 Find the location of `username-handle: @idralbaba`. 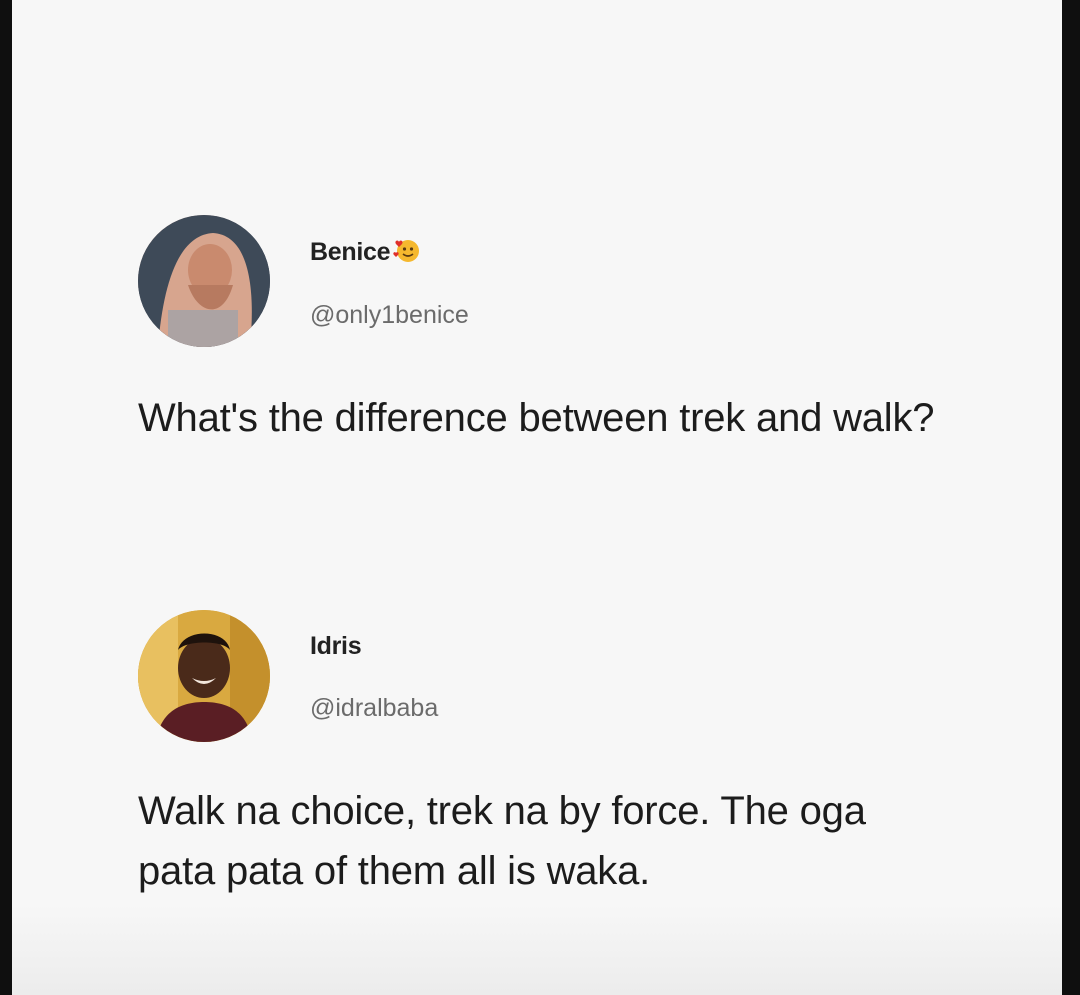

username-handle: @idralbaba is located at coordinates (374, 708).